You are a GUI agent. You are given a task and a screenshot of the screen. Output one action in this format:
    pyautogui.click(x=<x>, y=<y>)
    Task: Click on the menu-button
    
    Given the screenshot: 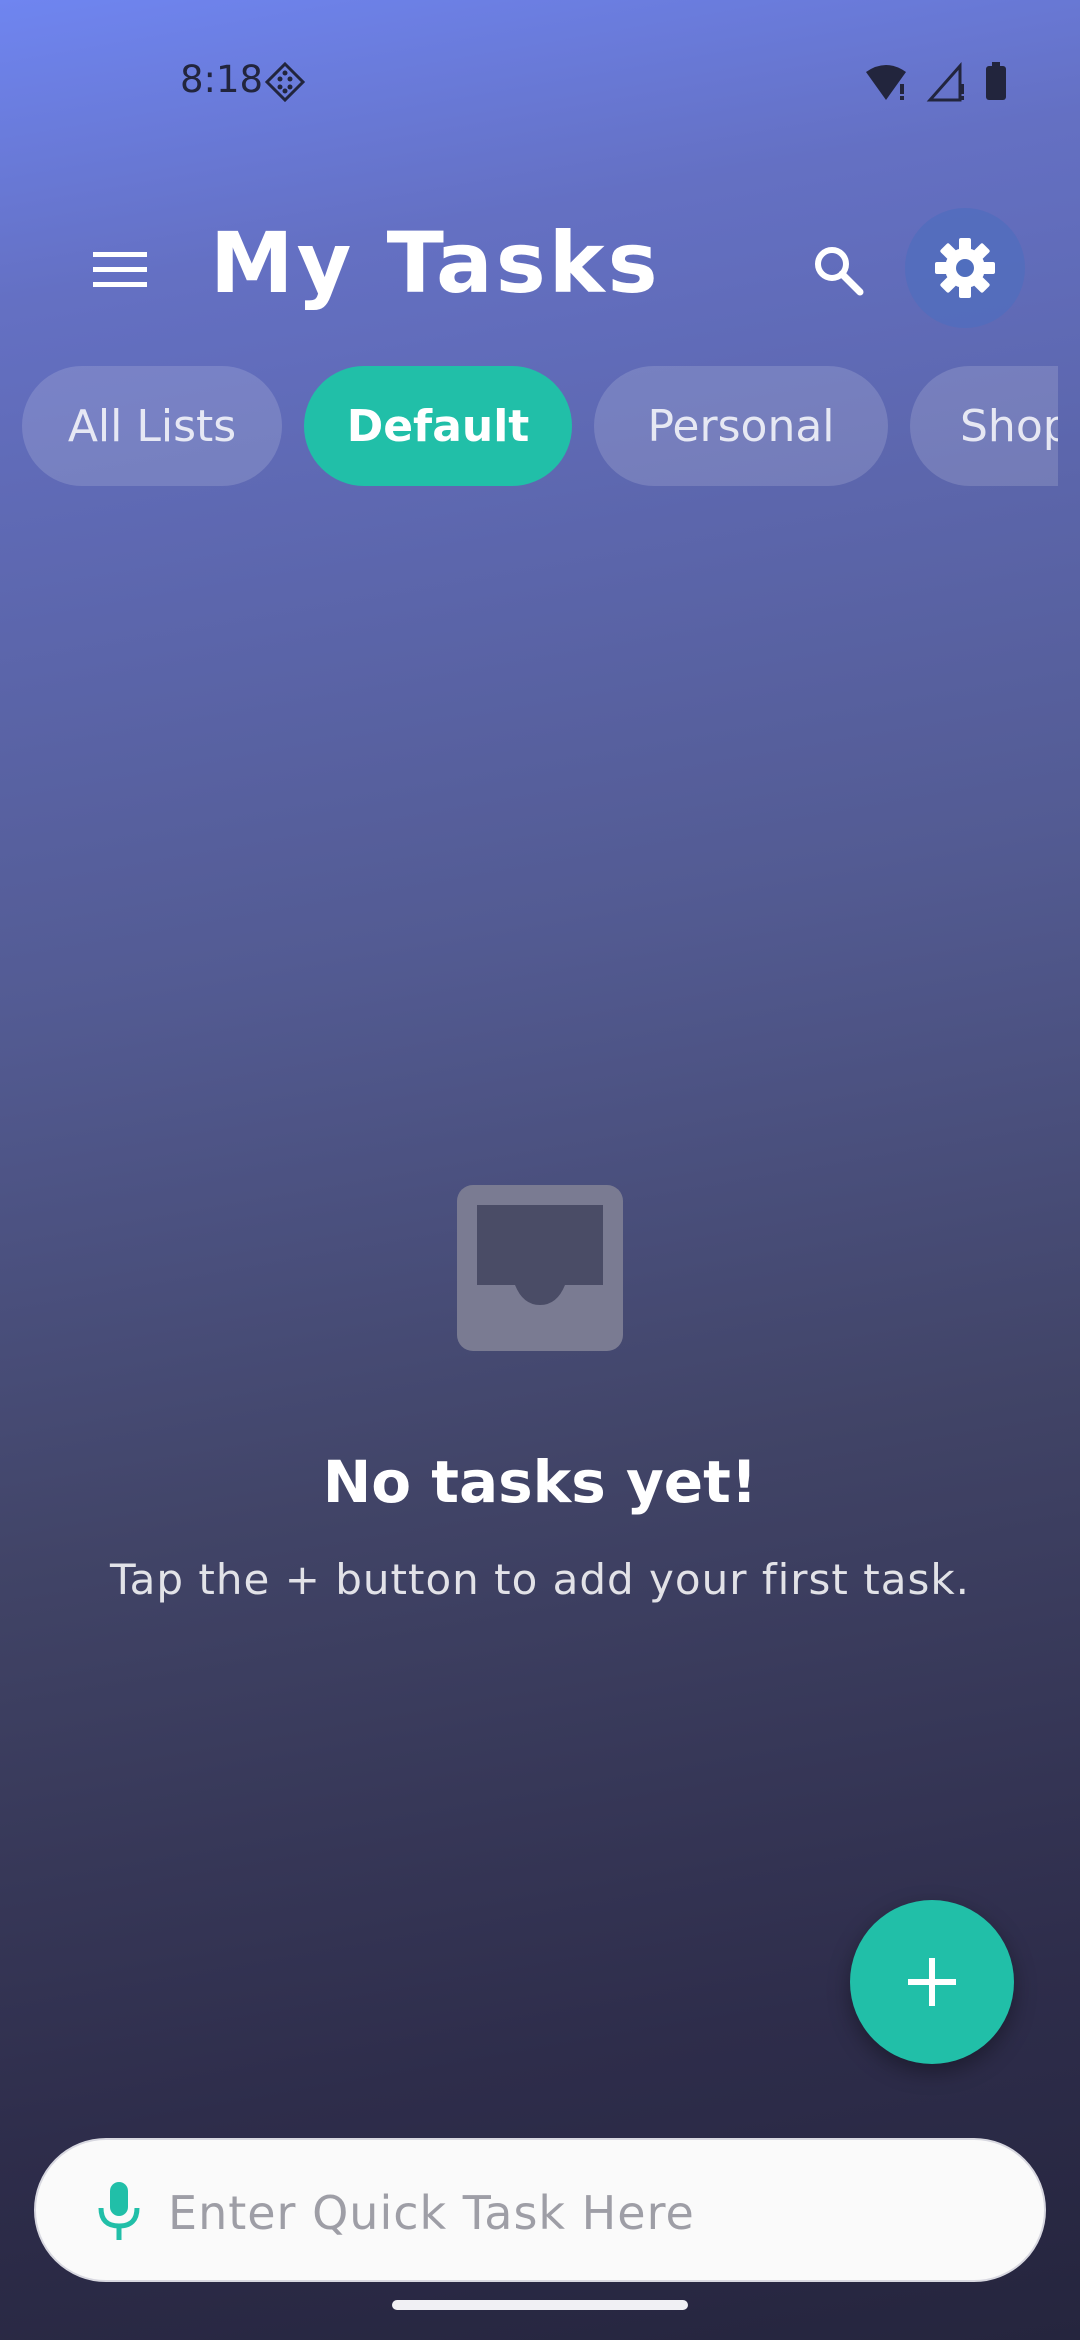 What is the action you would take?
    pyautogui.click(x=120, y=270)
    